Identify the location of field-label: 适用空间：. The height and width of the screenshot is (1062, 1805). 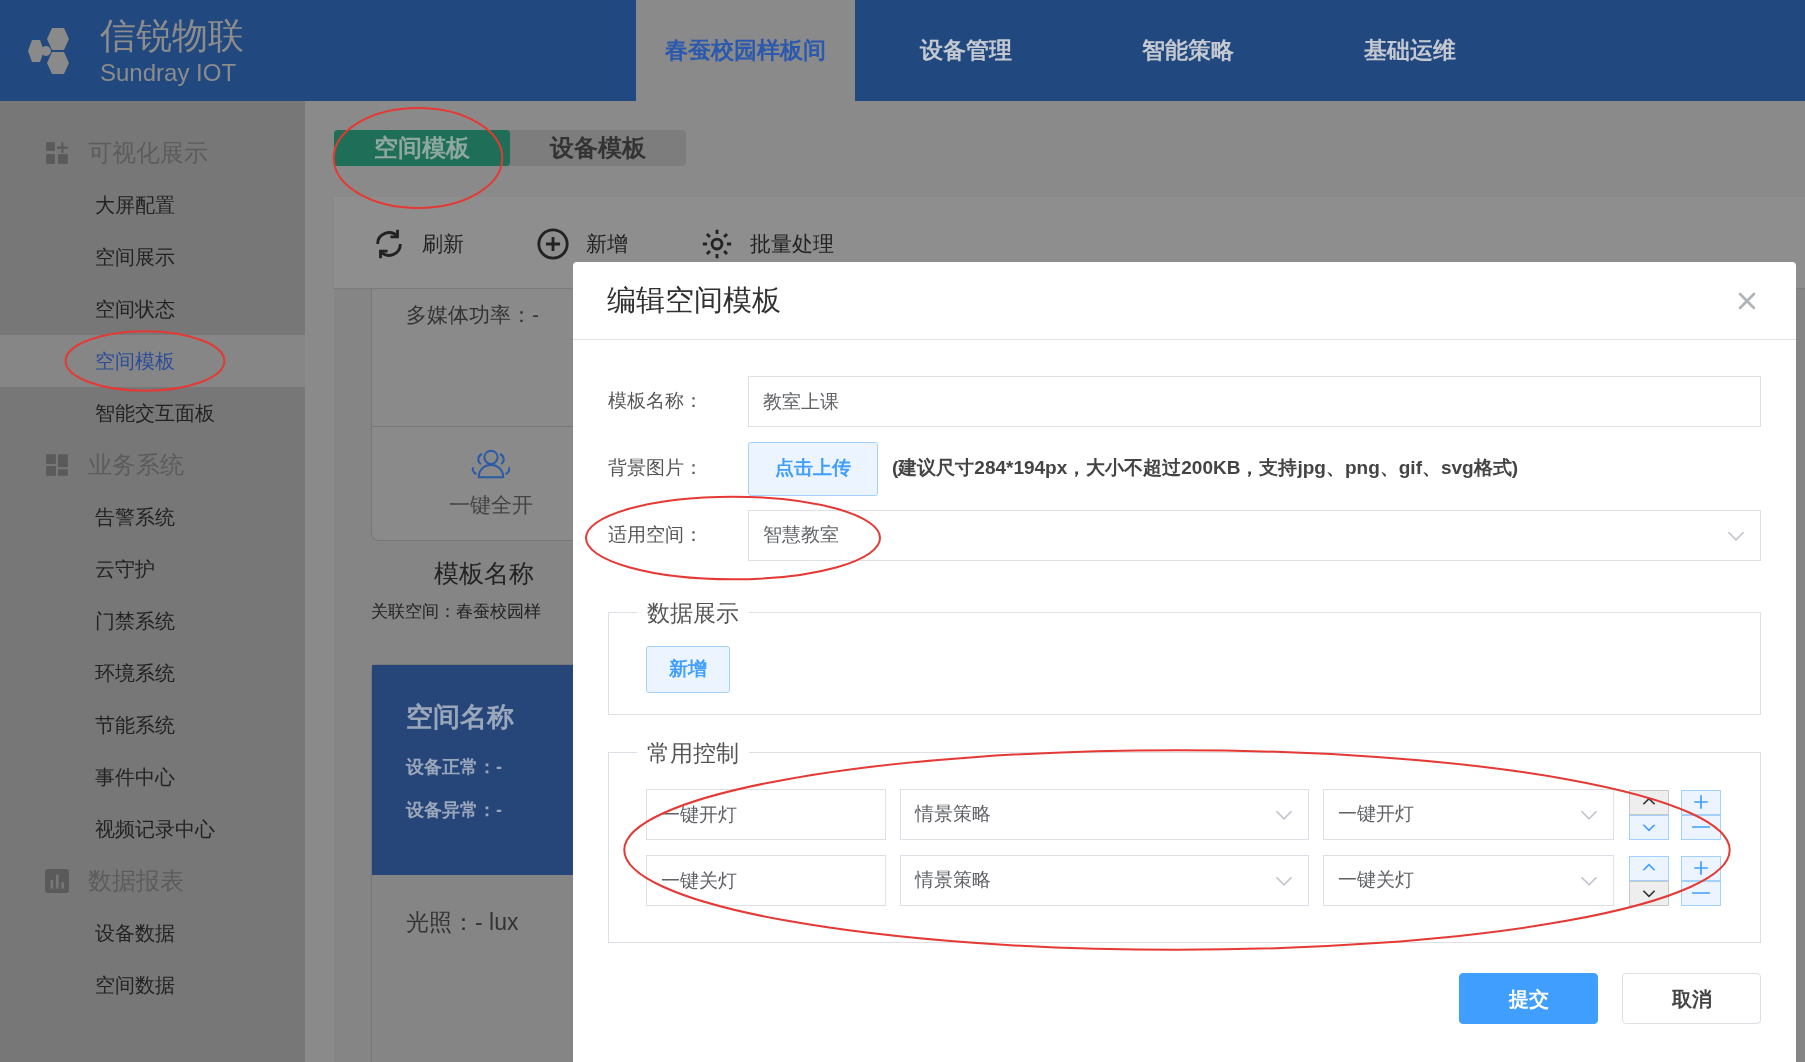
(656, 535).